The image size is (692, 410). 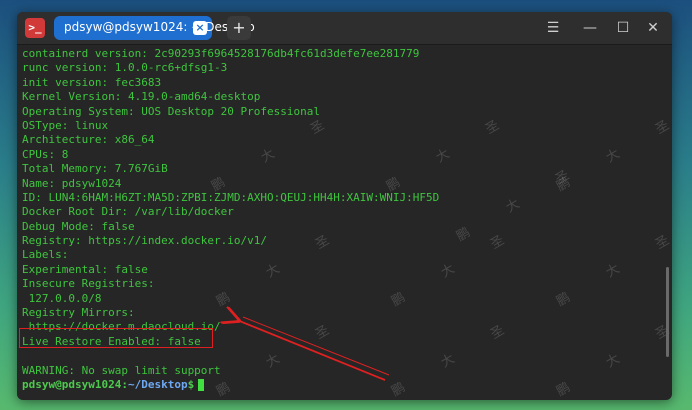 What do you see at coordinates (121, 370) in the screenshot?
I see `warning-line: WARNING: No swap limit support` at bounding box center [121, 370].